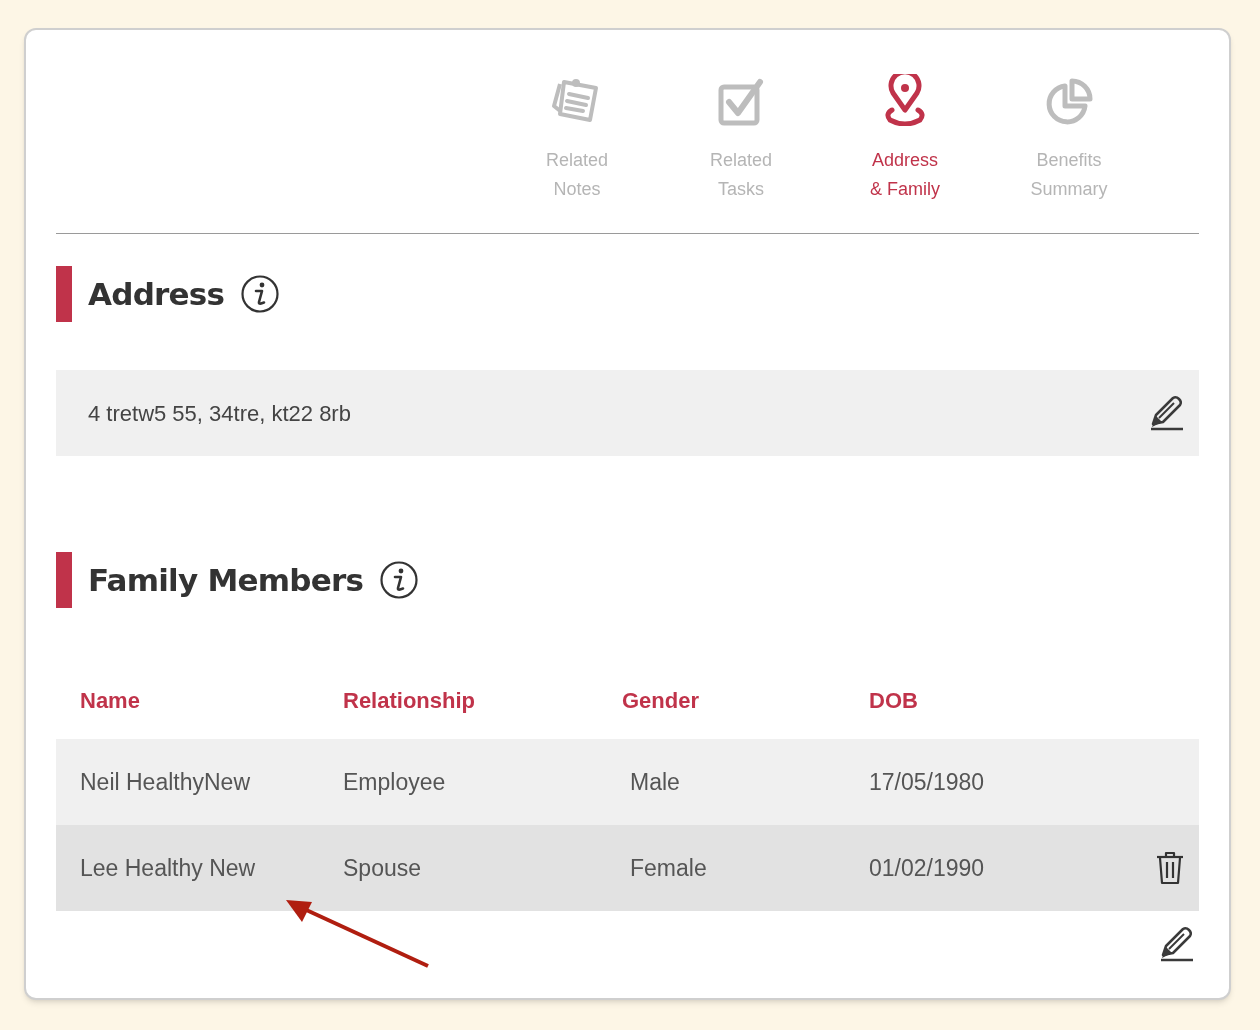 Image resolution: width=1260 pixels, height=1030 pixels. Describe the element at coordinates (409, 700) in the screenshot. I see `column-header: Relationship` at that location.